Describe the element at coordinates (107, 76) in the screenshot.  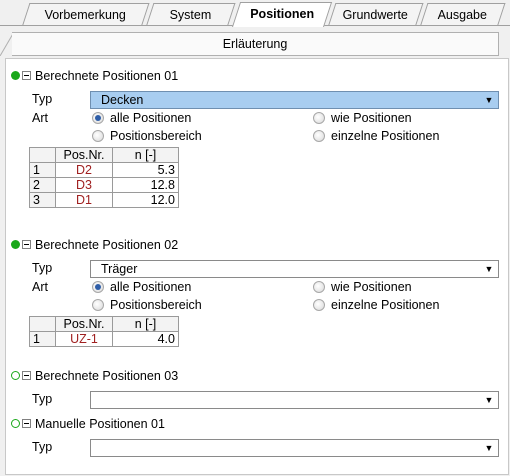
I see `section-title: Berechnete Positionen 01` at that location.